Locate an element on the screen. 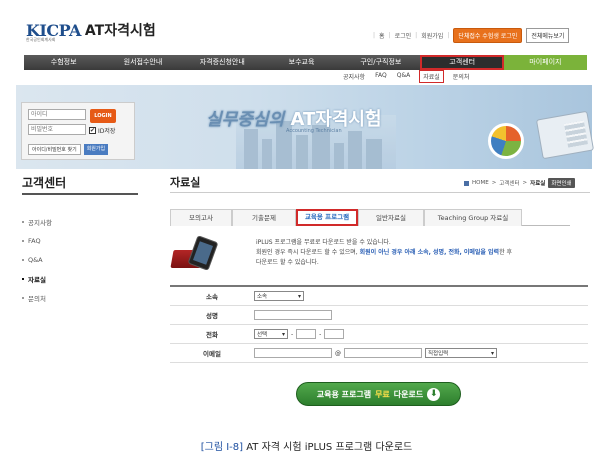 This screenshot has width=613, height=465. login-link: 로그인 is located at coordinates (403, 35).